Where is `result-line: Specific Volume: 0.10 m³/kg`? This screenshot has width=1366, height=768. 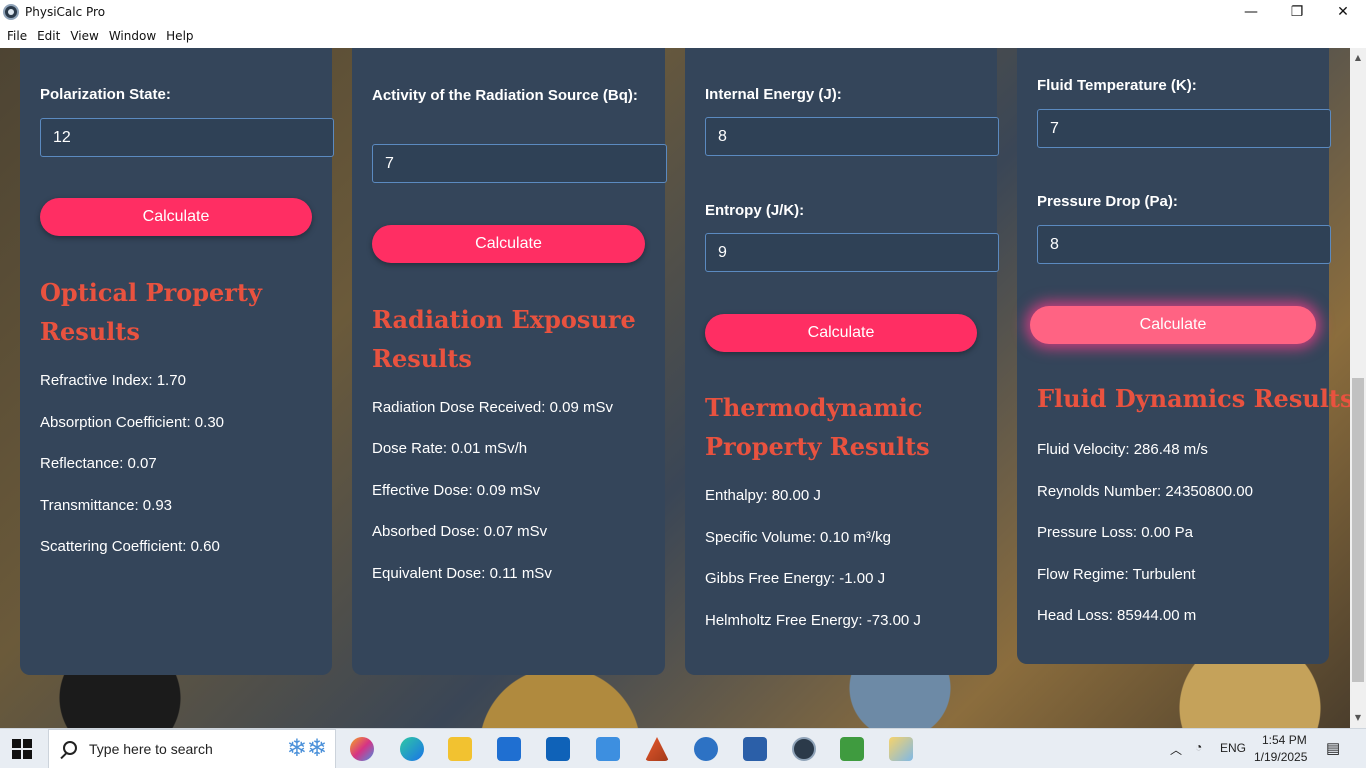
result-line: Specific Volume: 0.10 m³/kg is located at coordinates (798, 537).